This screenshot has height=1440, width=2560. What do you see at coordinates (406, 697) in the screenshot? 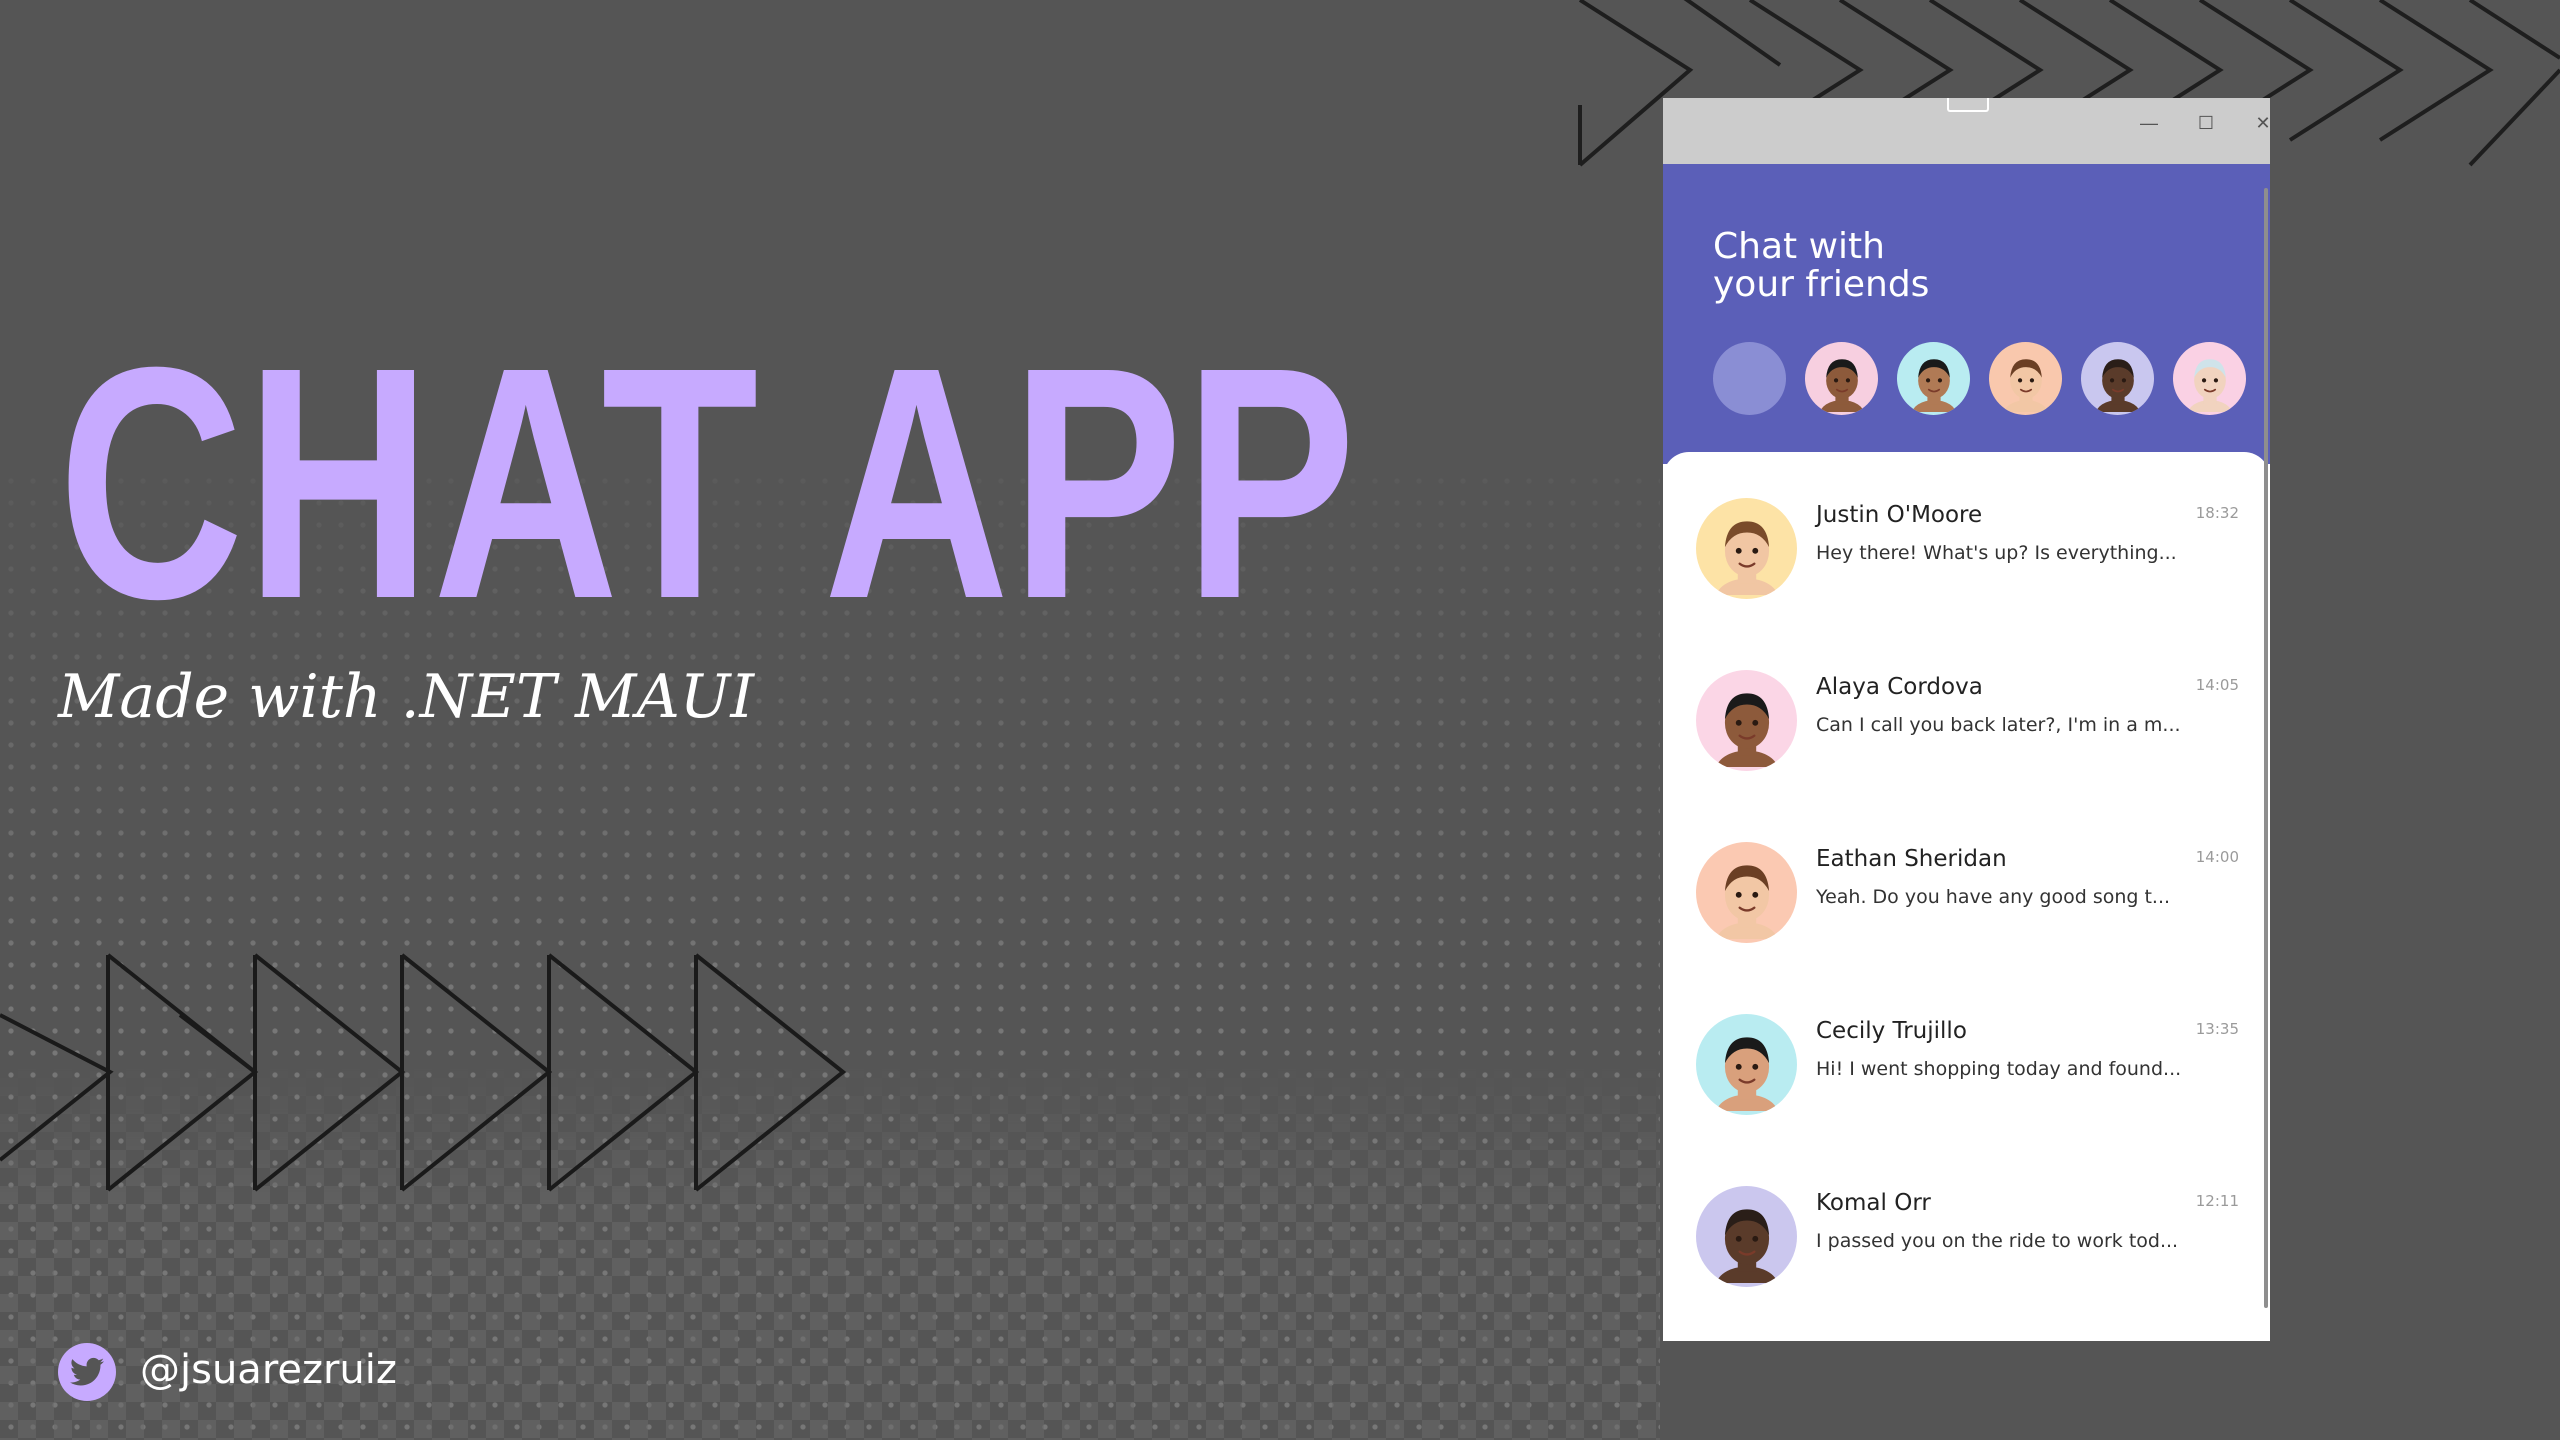
I see `hero-subtitle: Made with .NET MAUI` at bounding box center [406, 697].